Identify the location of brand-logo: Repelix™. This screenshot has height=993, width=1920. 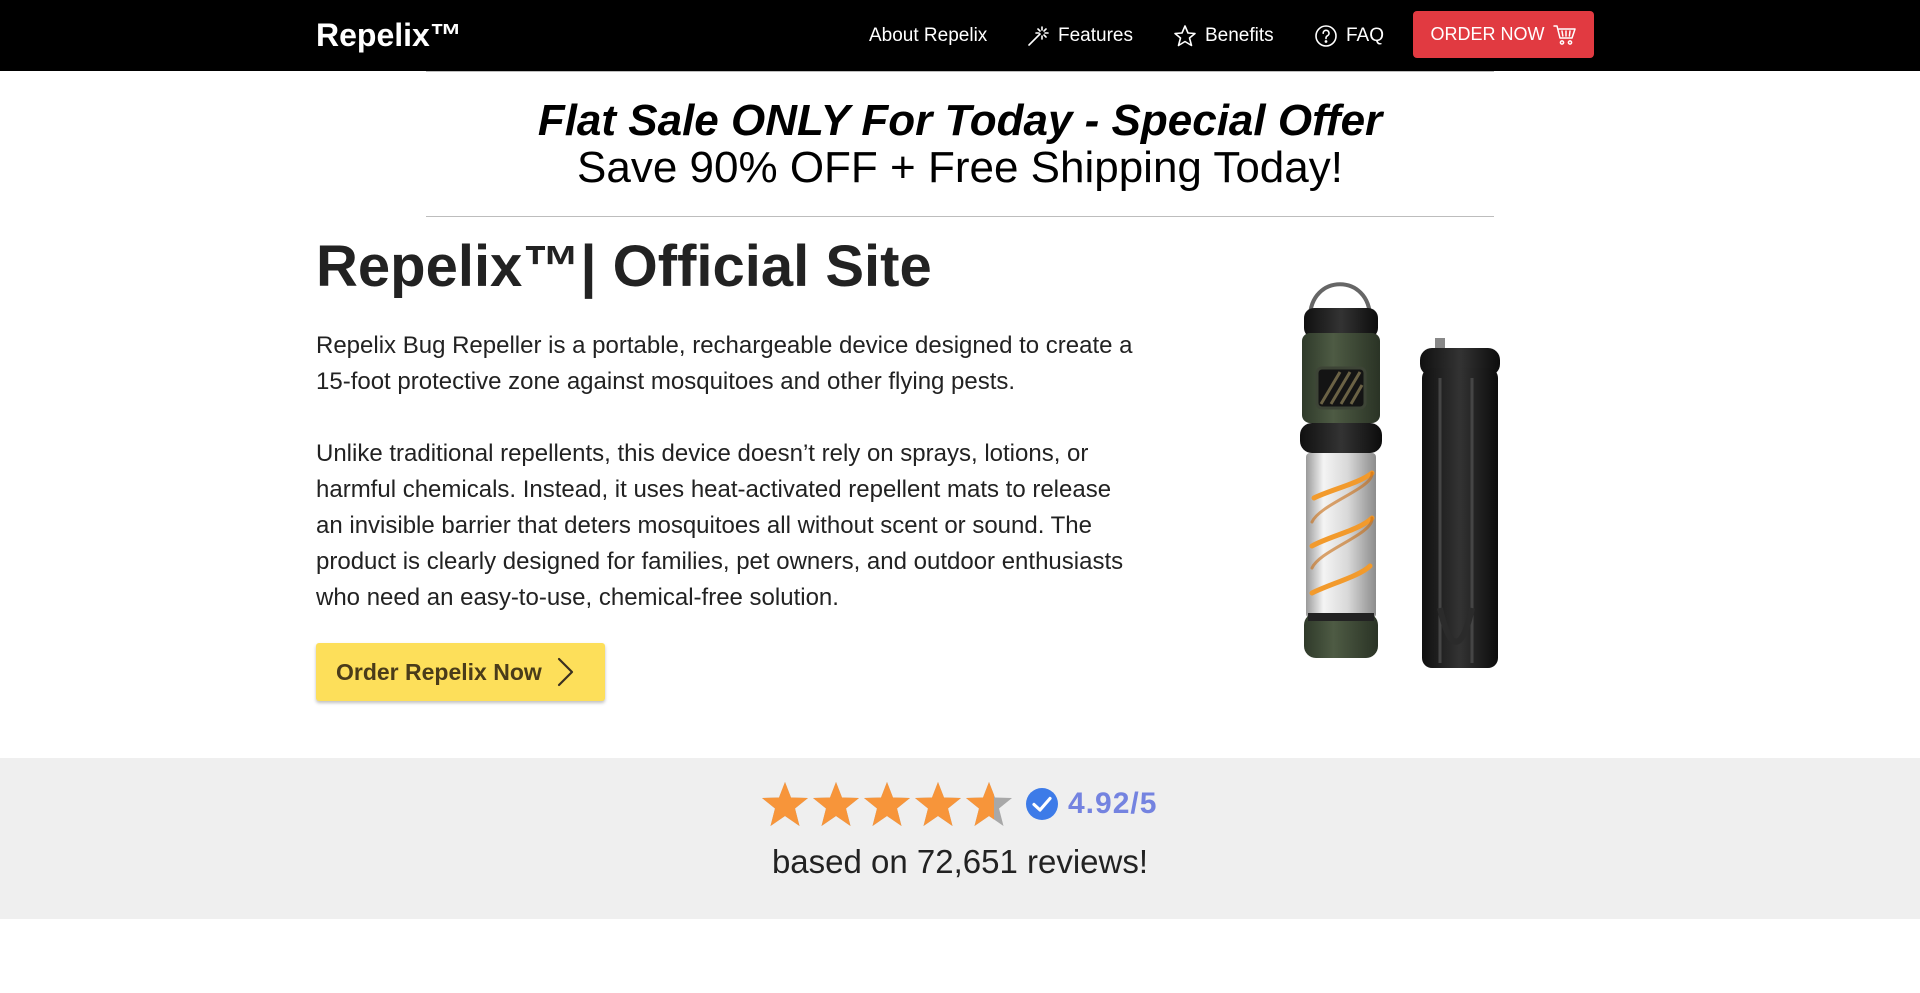
(389, 35).